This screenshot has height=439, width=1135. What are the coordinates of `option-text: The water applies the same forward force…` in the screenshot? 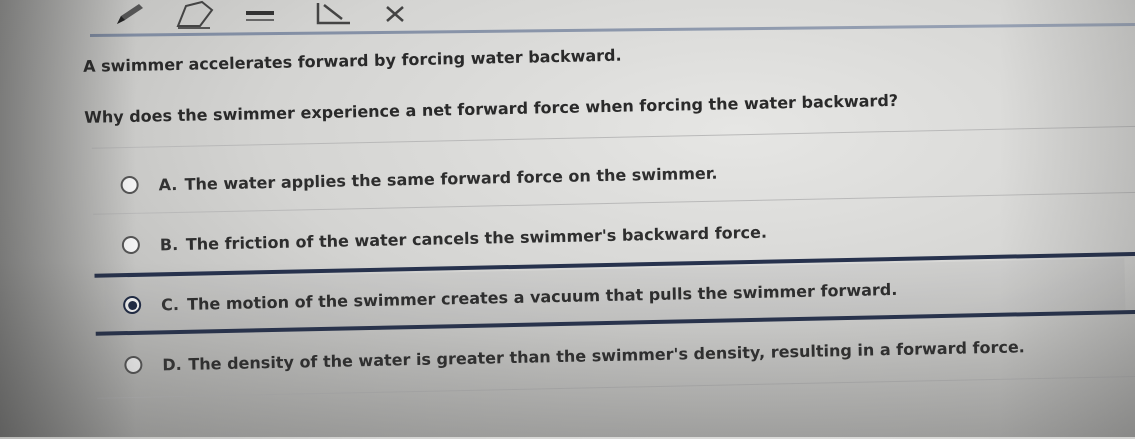 It's located at (451, 178).